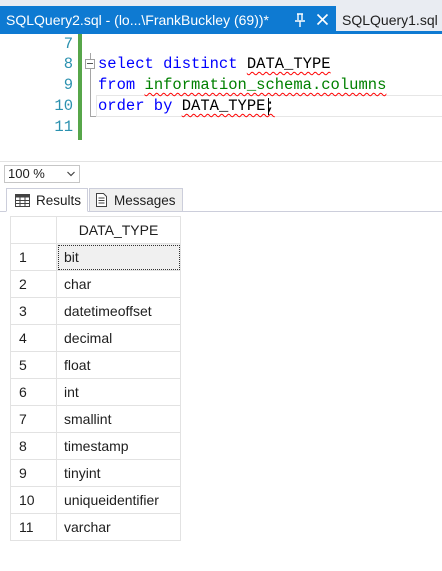 Image resolution: width=442 pixels, height=571 pixels. What do you see at coordinates (63, 106) in the screenshot?
I see `line-number: 10` at bounding box center [63, 106].